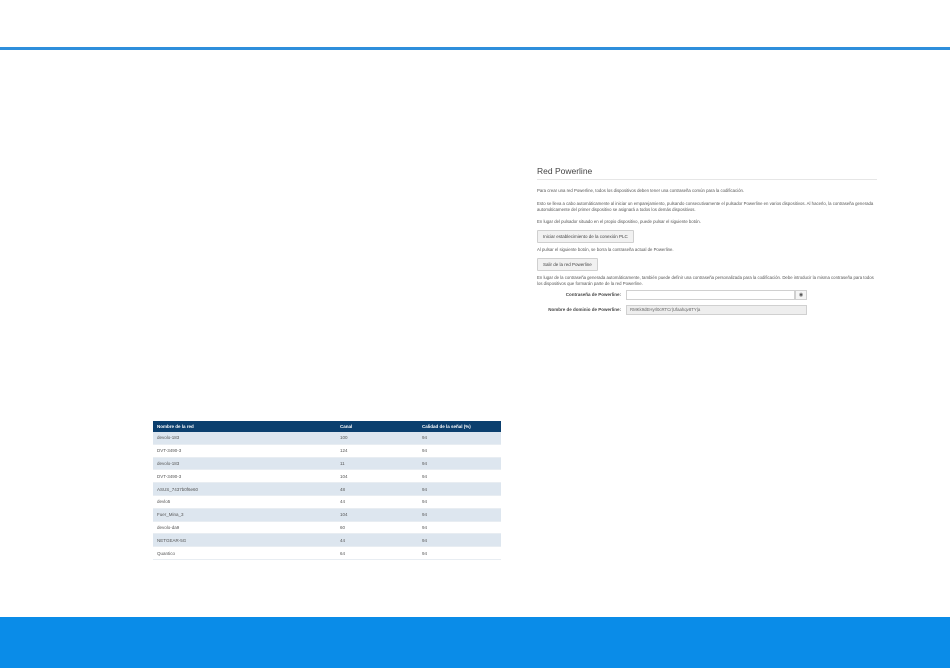  I want to click on table-row: Quantico 64 94, so click(327, 553).